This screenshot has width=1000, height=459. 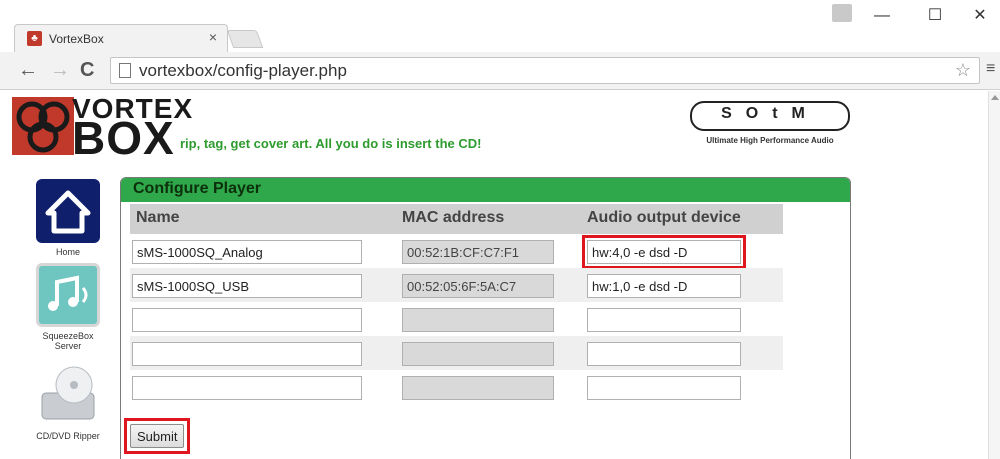 I want to click on vortexbox-favicon-icon: ♣, so click(x=34, y=38).